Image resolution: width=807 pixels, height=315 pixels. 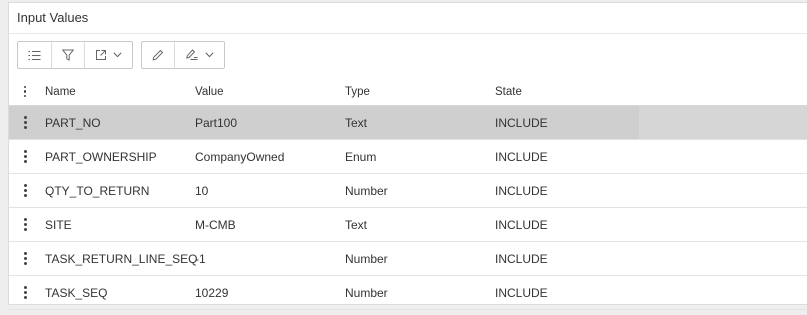 I want to click on table-row: SITE M-CMB Text INCLUDE, so click(x=408, y=225).